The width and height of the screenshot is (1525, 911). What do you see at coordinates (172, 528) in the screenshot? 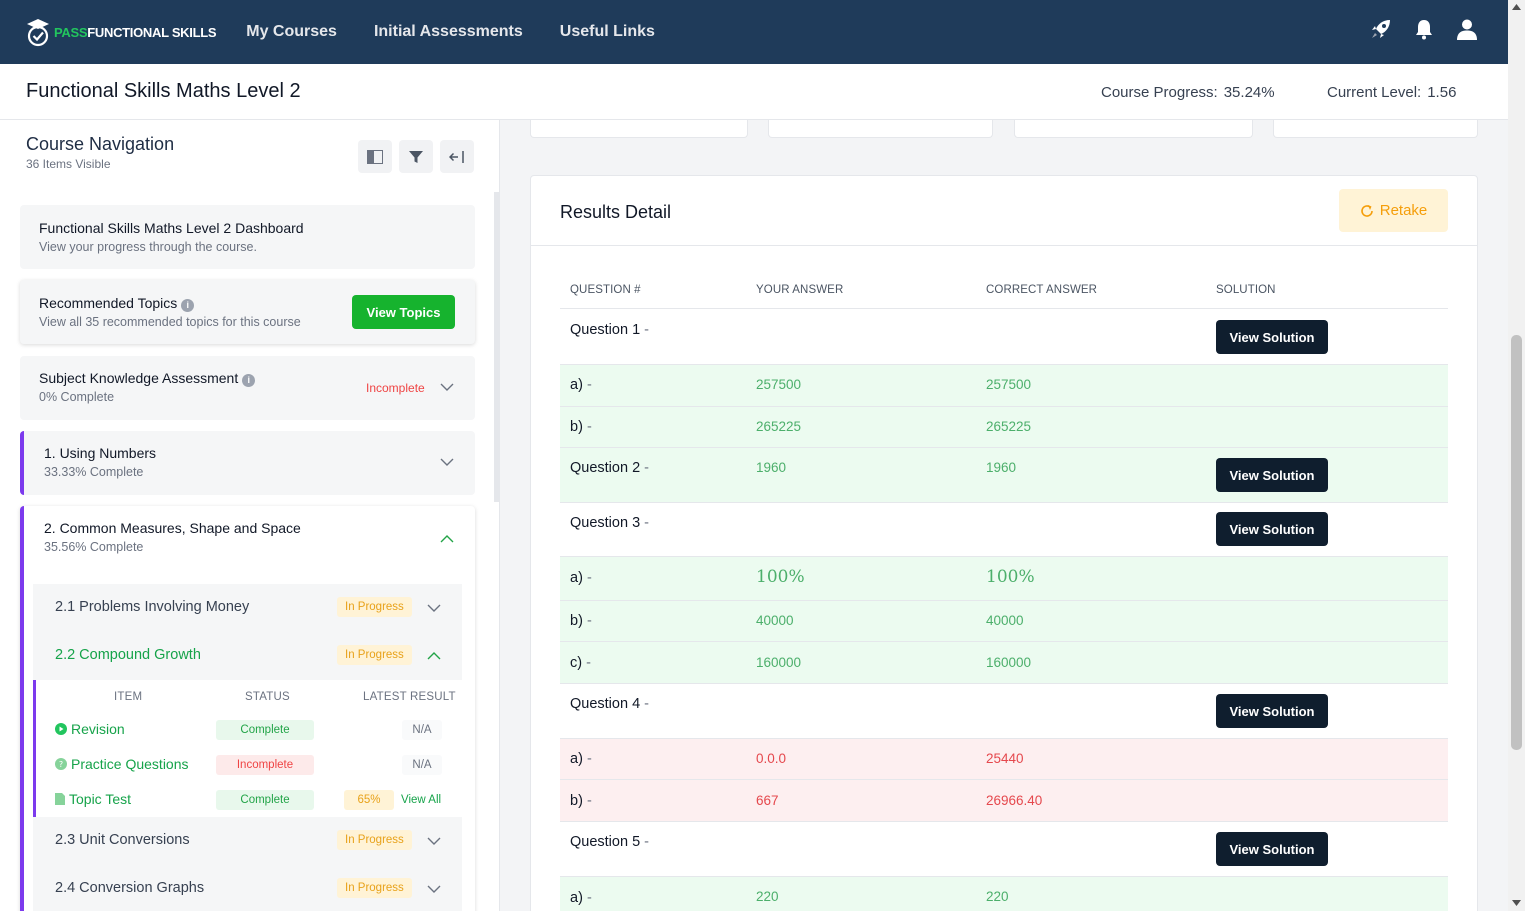
I see `section-title: 2. Common Measures, Shape and Space` at bounding box center [172, 528].